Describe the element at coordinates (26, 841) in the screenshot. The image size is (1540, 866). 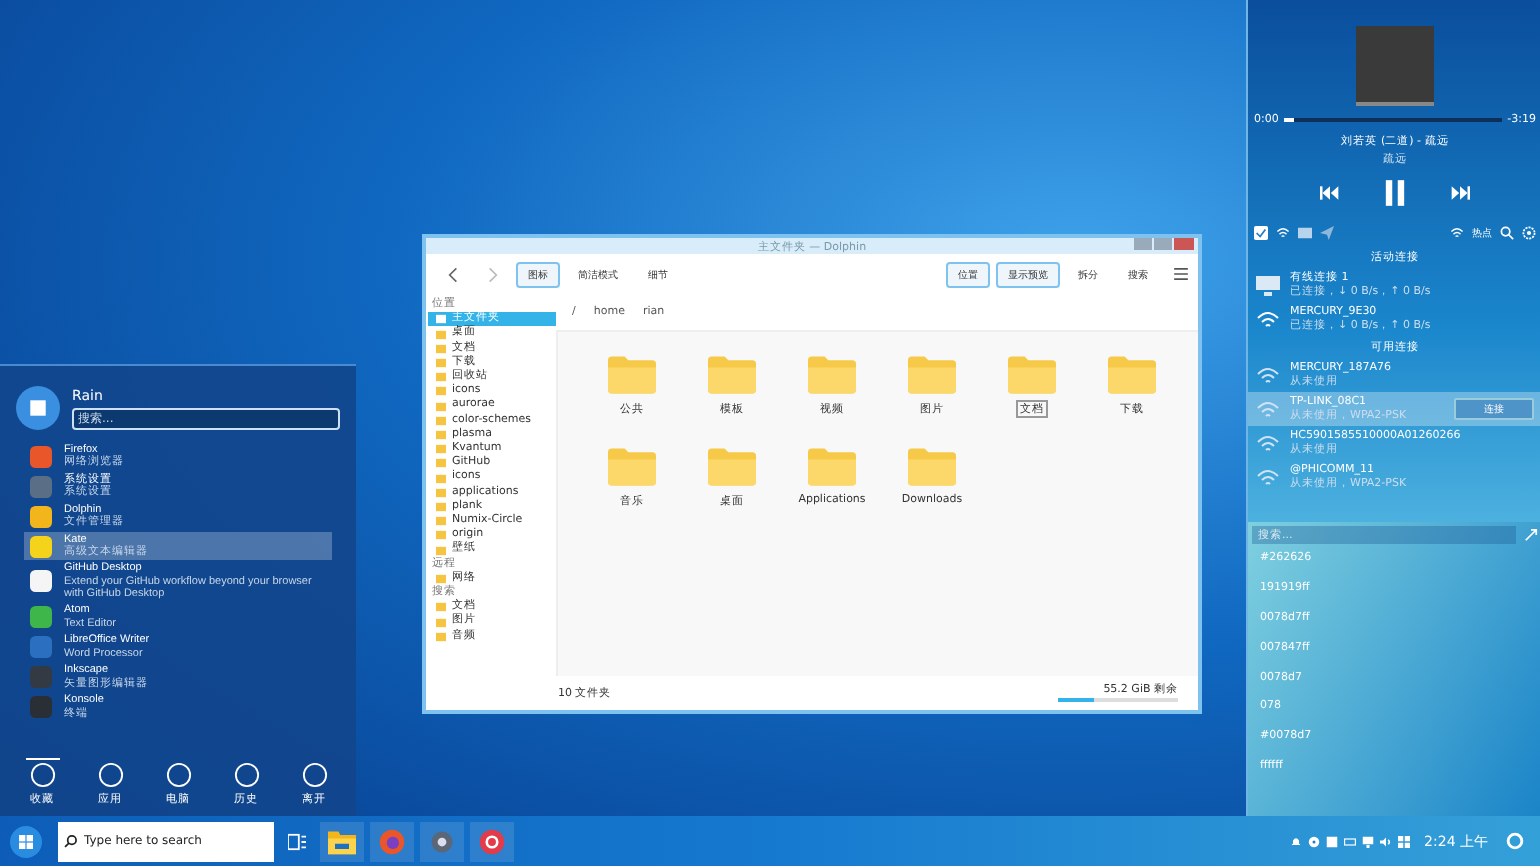
I see `start-button-icon` at that location.